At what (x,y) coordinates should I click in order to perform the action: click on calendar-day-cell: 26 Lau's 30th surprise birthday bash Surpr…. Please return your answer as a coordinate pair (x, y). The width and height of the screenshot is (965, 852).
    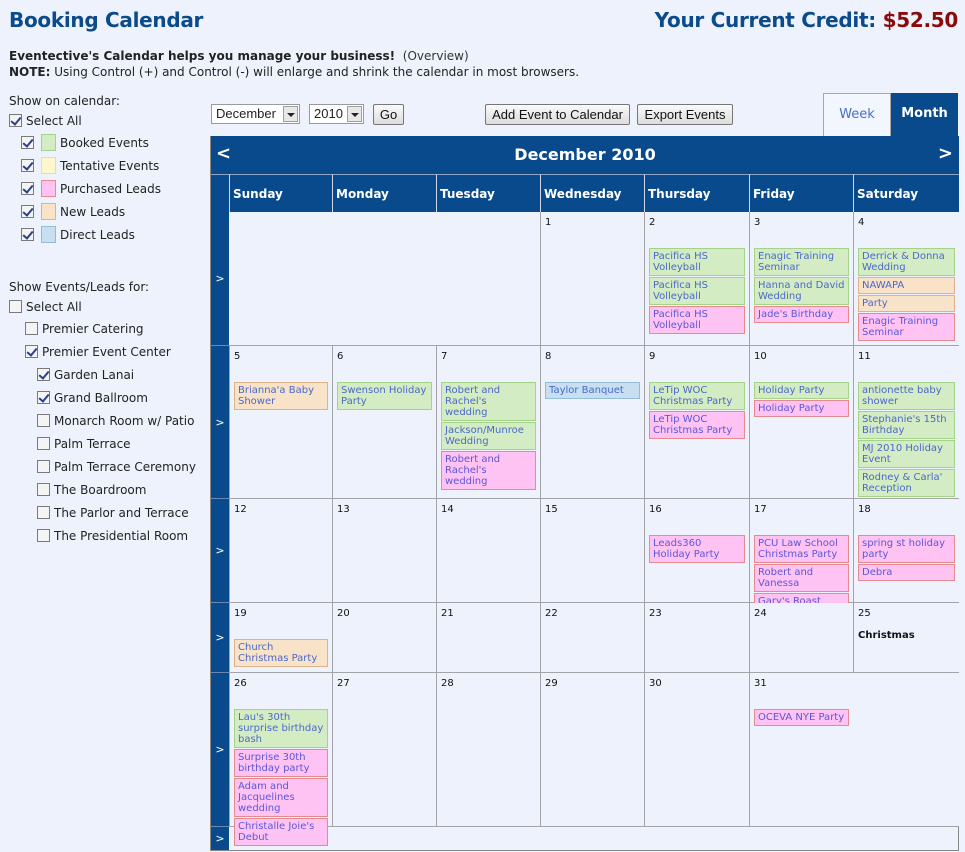
    Looking at the image, I should click on (280, 759).